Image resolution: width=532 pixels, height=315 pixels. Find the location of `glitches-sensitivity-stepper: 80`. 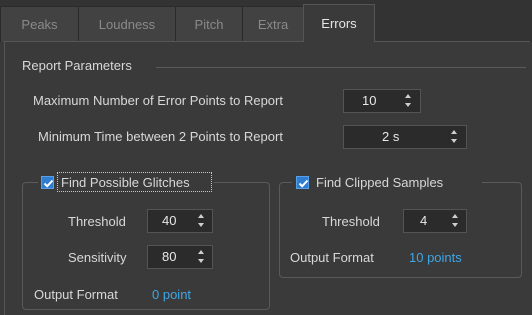

glitches-sensitivity-stepper: 80 is located at coordinates (180, 257).